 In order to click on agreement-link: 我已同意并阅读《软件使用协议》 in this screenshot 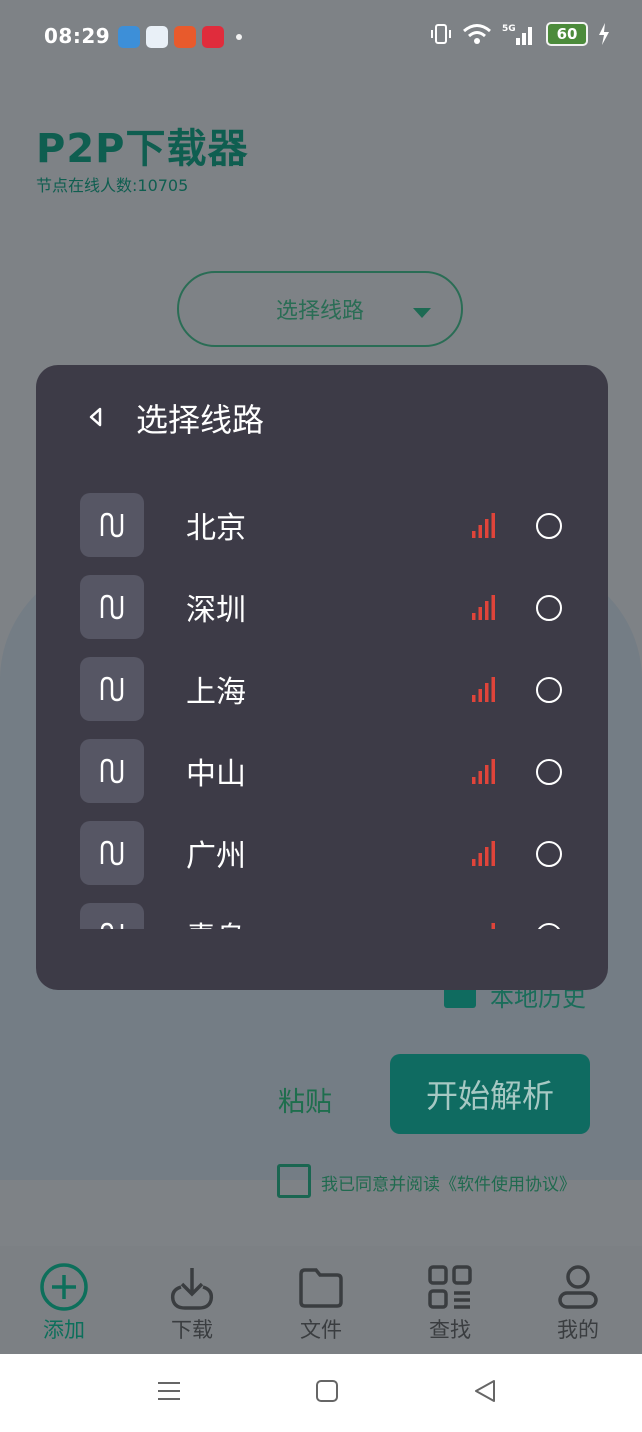, I will do `click(448, 1182)`.